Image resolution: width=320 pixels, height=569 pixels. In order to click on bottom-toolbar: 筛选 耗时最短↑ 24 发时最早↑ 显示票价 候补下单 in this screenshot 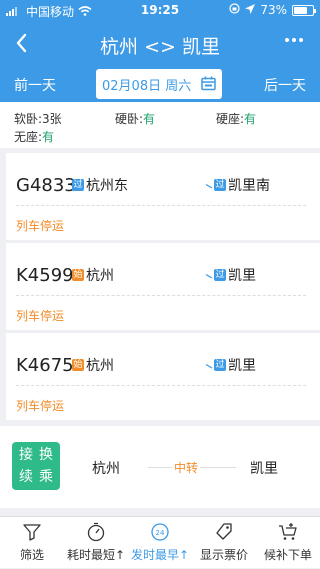, I will do `click(160, 542)`.